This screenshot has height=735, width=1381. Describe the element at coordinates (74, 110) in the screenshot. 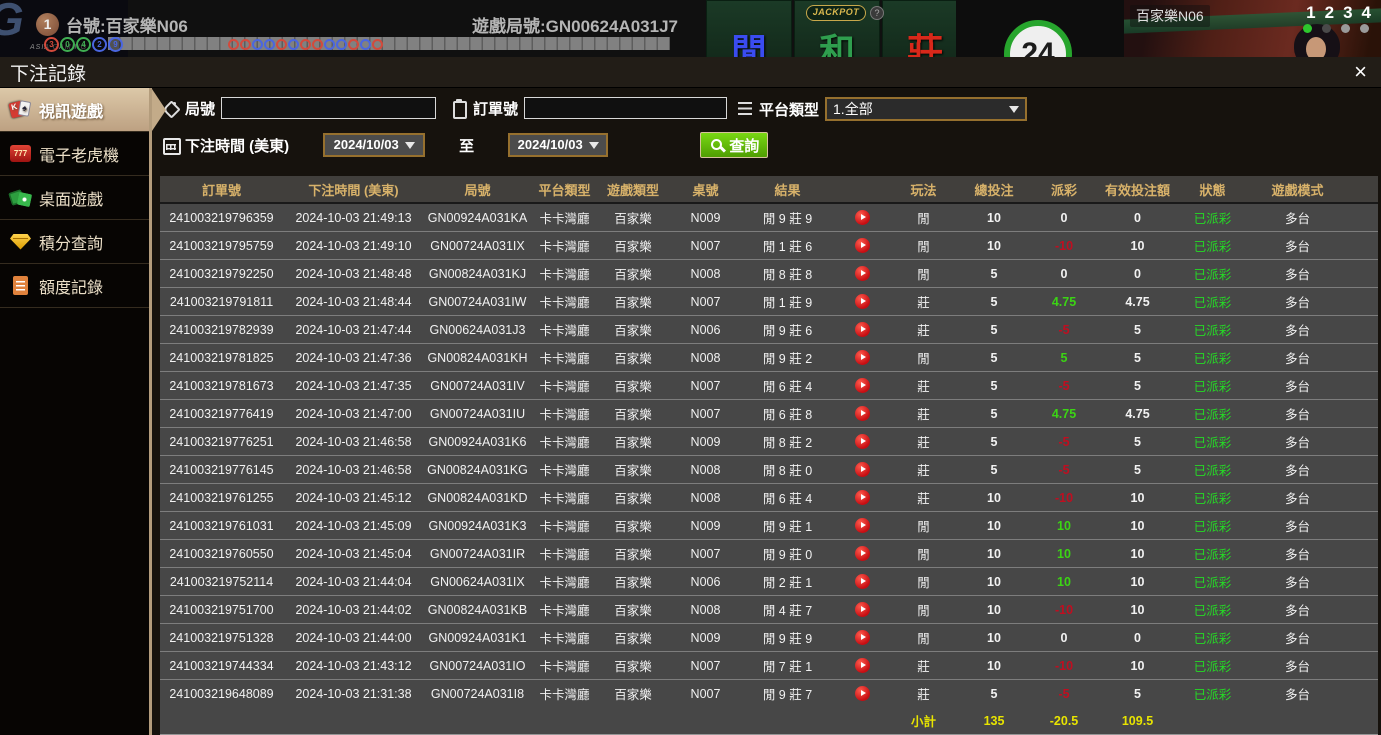

I see `sidebar-item-video-games: 視訊遊戲` at that location.